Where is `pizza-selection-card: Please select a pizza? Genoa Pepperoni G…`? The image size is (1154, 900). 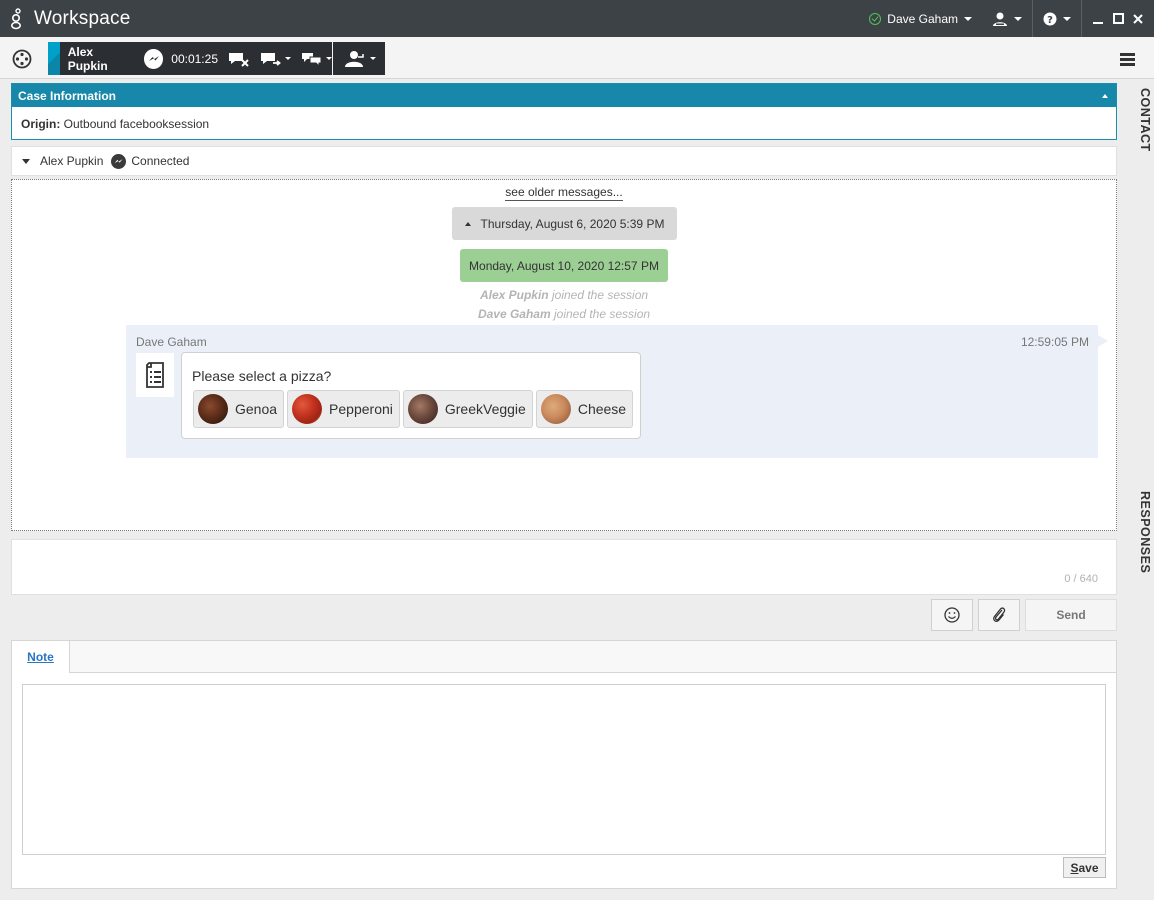 pizza-selection-card: Please select a pizza? Genoa Pepperoni G… is located at coordinates (411, 395).